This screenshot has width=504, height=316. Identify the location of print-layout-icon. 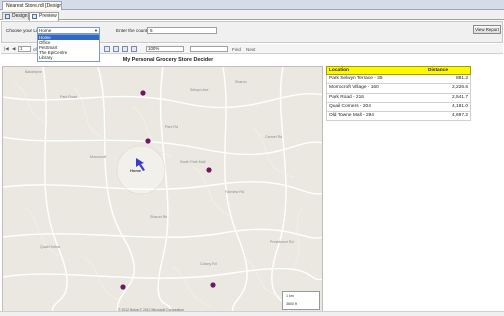
(116, 49).